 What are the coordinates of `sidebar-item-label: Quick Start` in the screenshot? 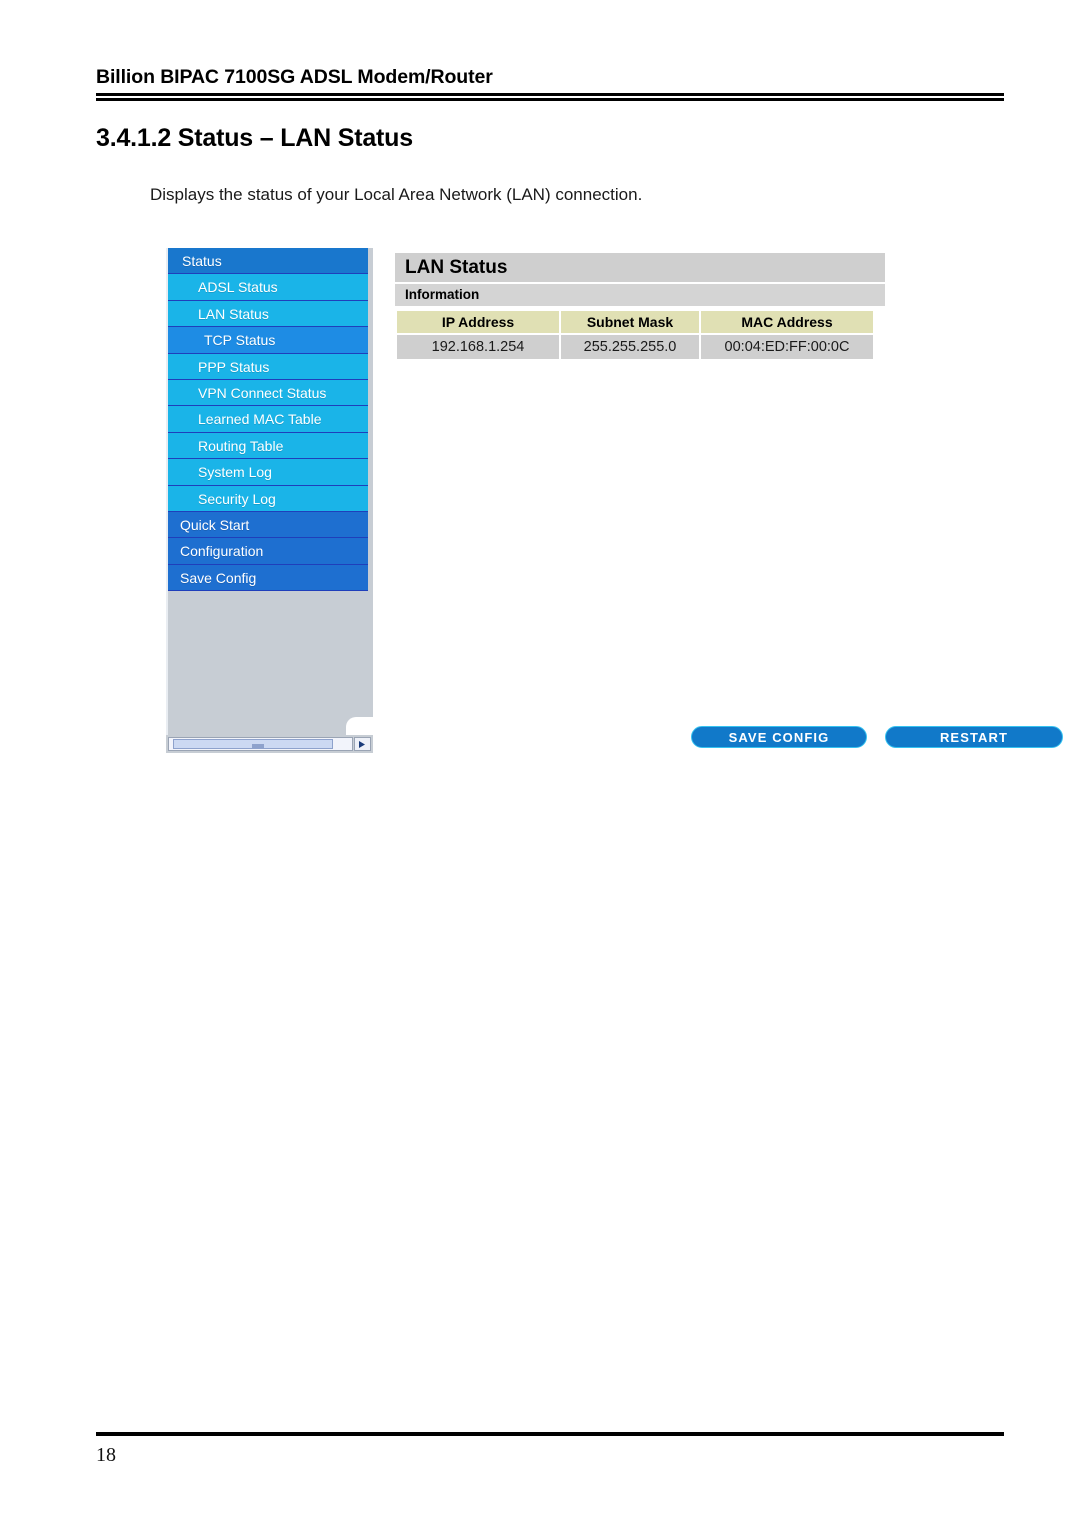 It's located at (215, 524).